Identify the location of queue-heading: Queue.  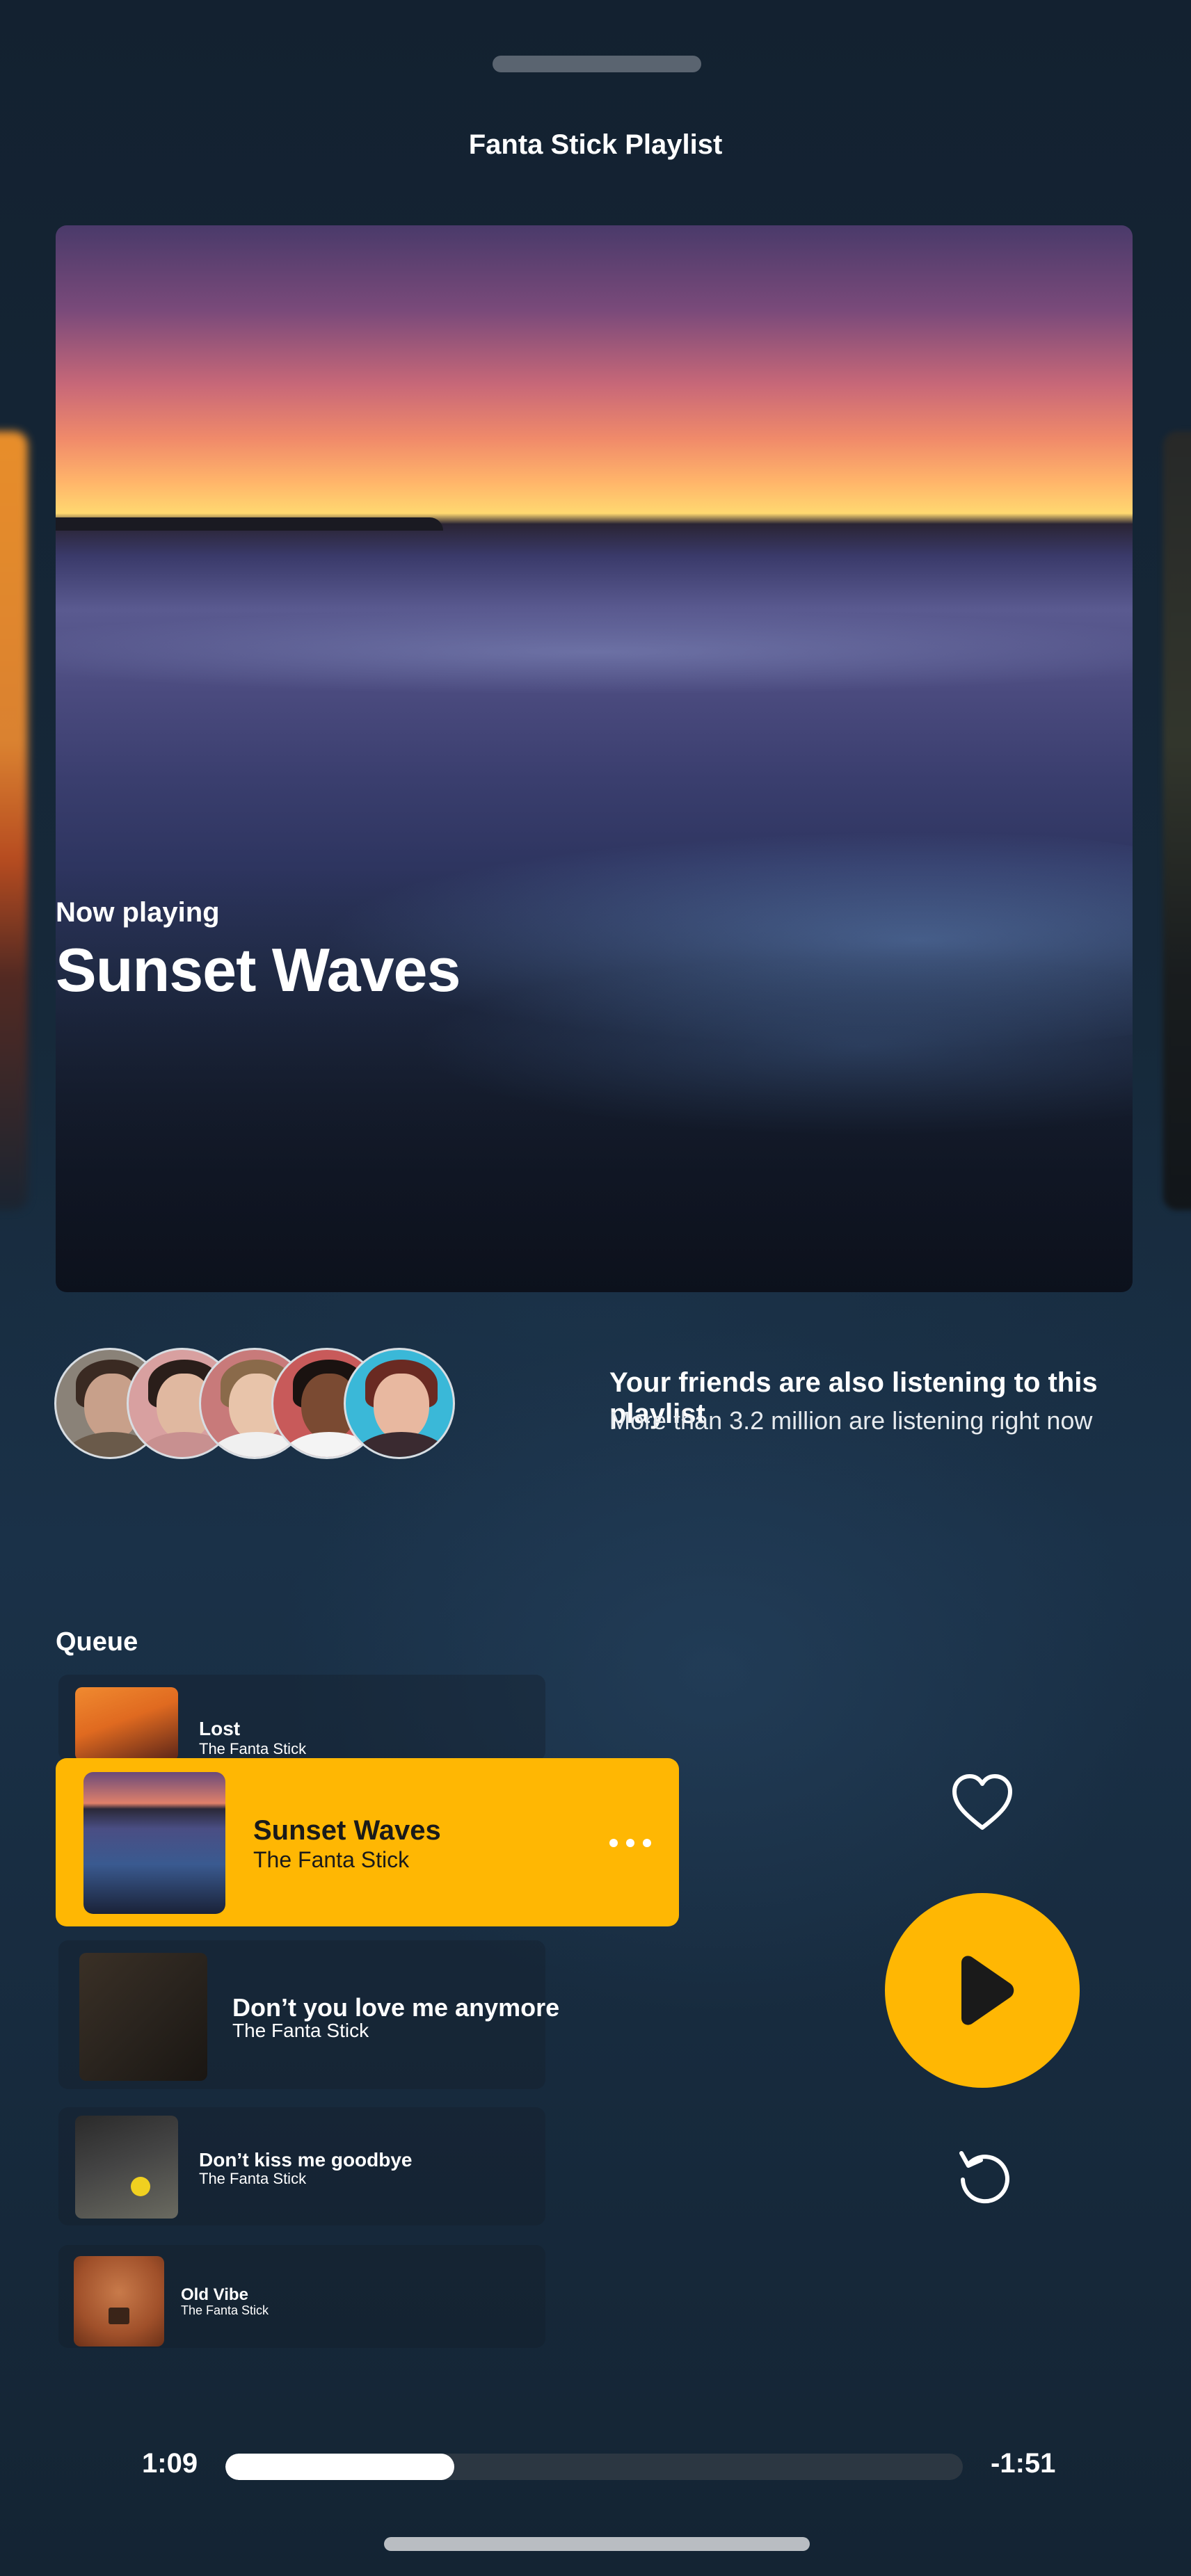
(97, 1642).